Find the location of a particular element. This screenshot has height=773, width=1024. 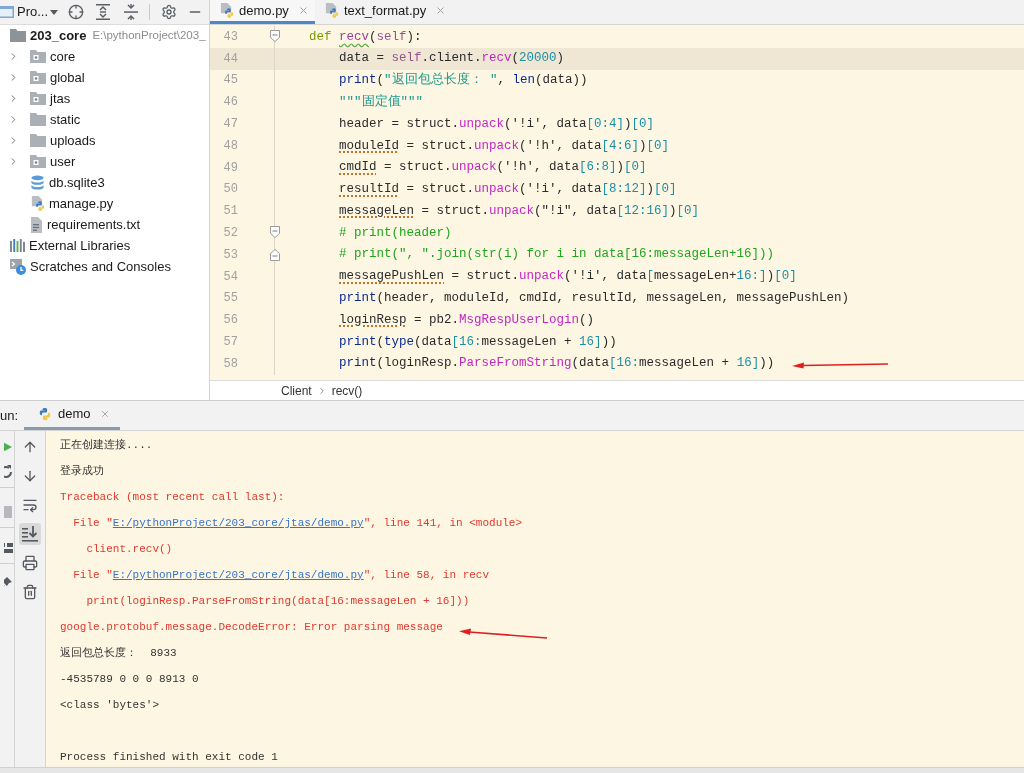

tree-item: core is located at coordinates (42, 56).